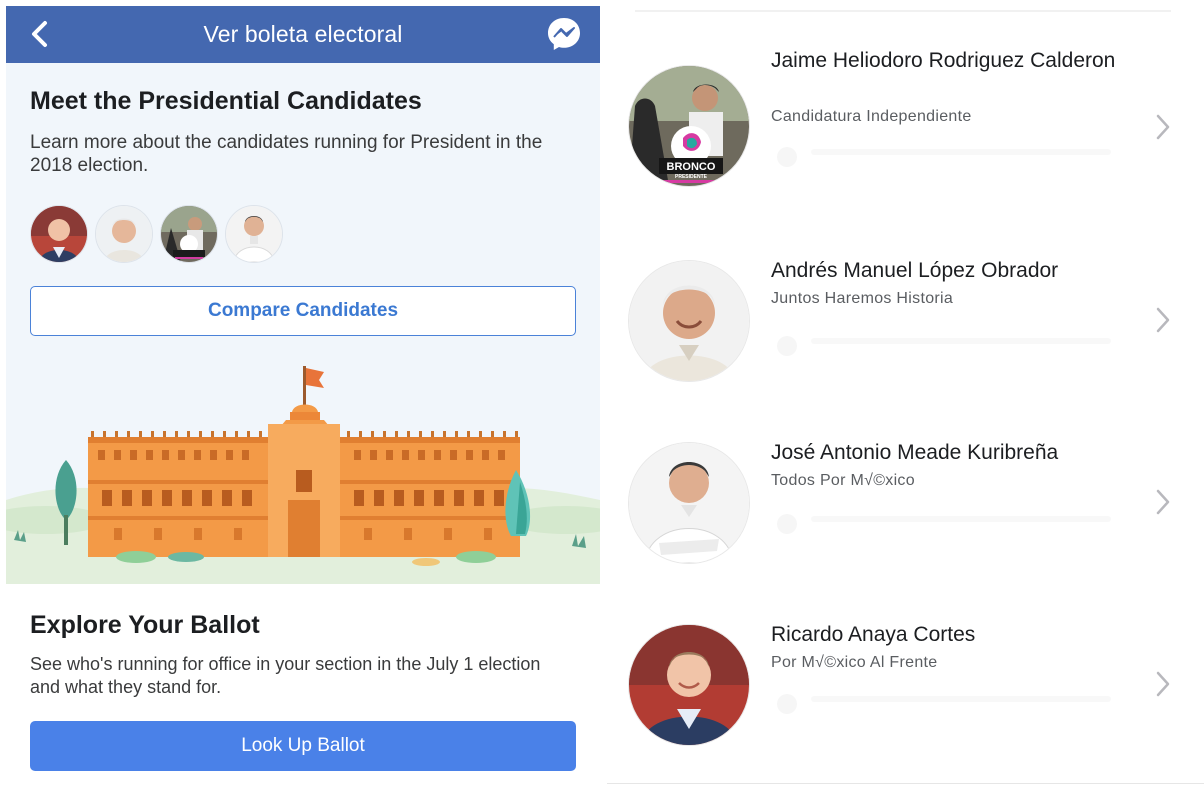 The height and width of the screenshot is (793, 1204). I want to click on meet-candidates-title: Meet the Presidential Candidates, so click(226, 101).